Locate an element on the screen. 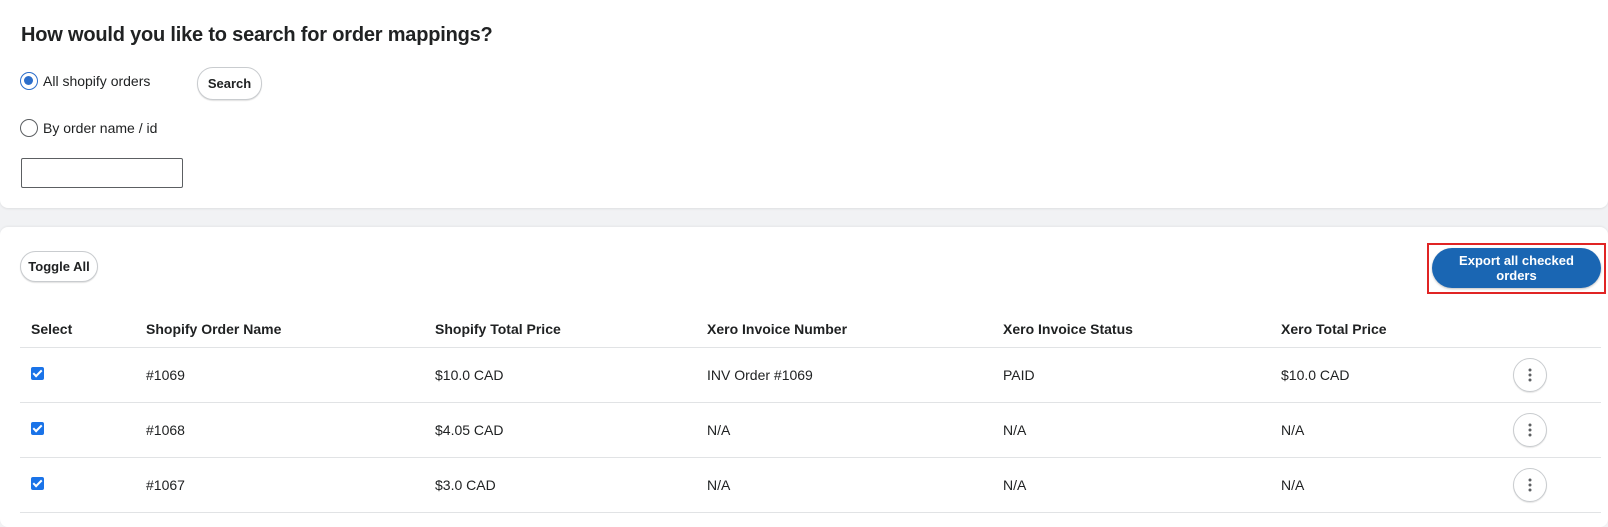 Image resolution: width=1608 pixels, height=527 pixels. order-name-input is located at coordinates (102, 173).